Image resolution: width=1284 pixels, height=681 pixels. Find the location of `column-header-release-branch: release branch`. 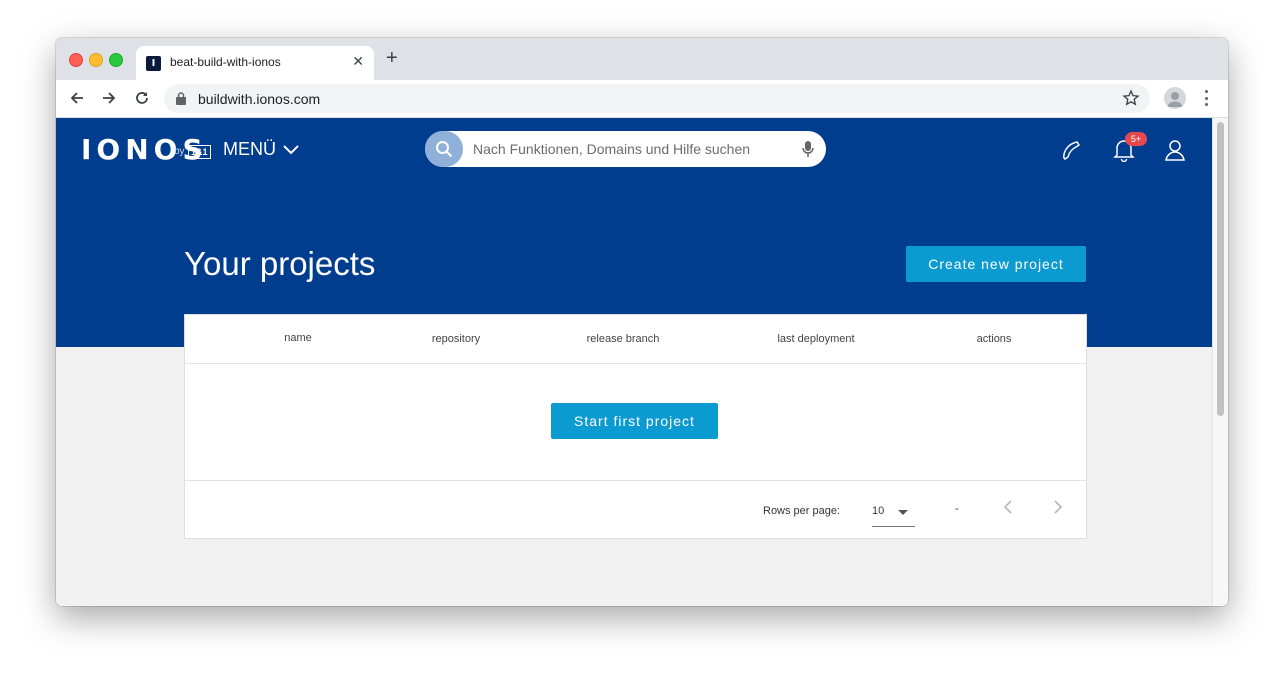

column-header-release-branch: release branch is located at coordinates (623, 339).